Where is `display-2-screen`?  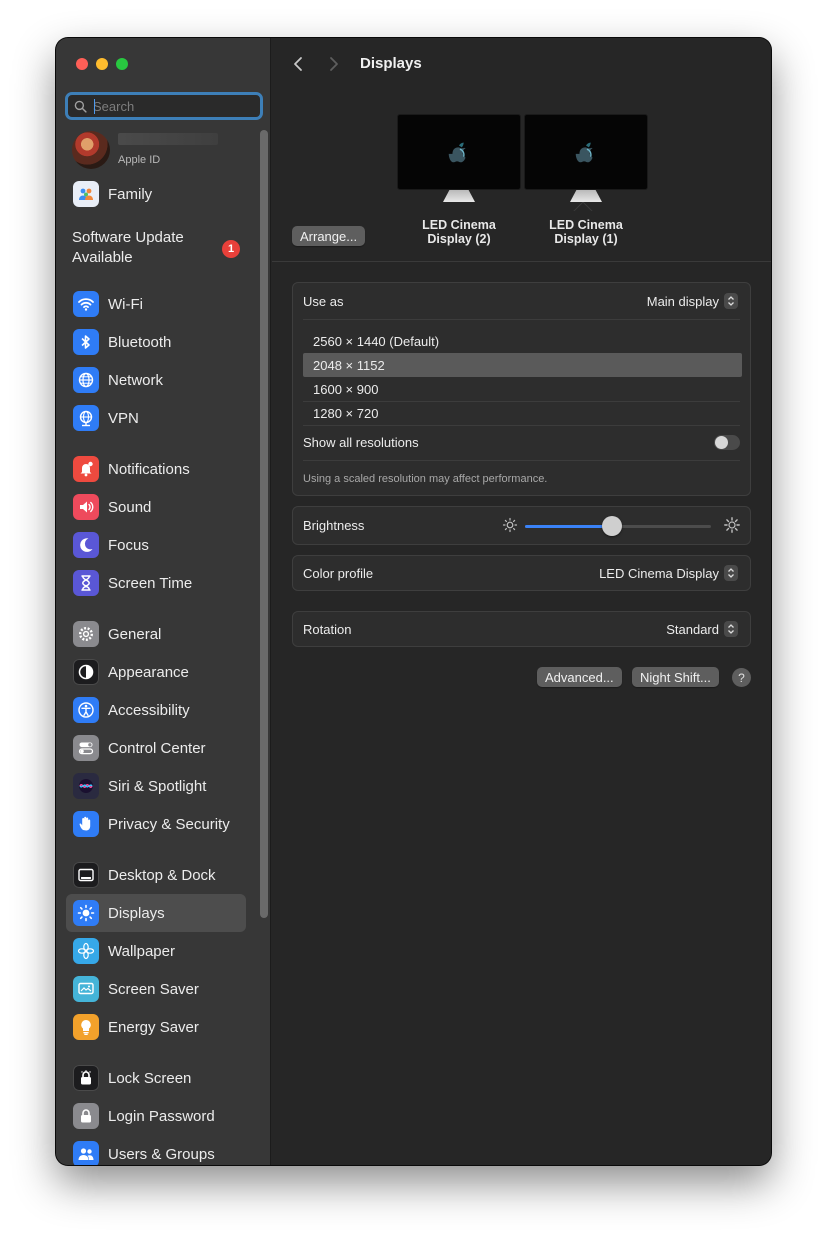 display-2-screen is located at coordinates (459, 152).